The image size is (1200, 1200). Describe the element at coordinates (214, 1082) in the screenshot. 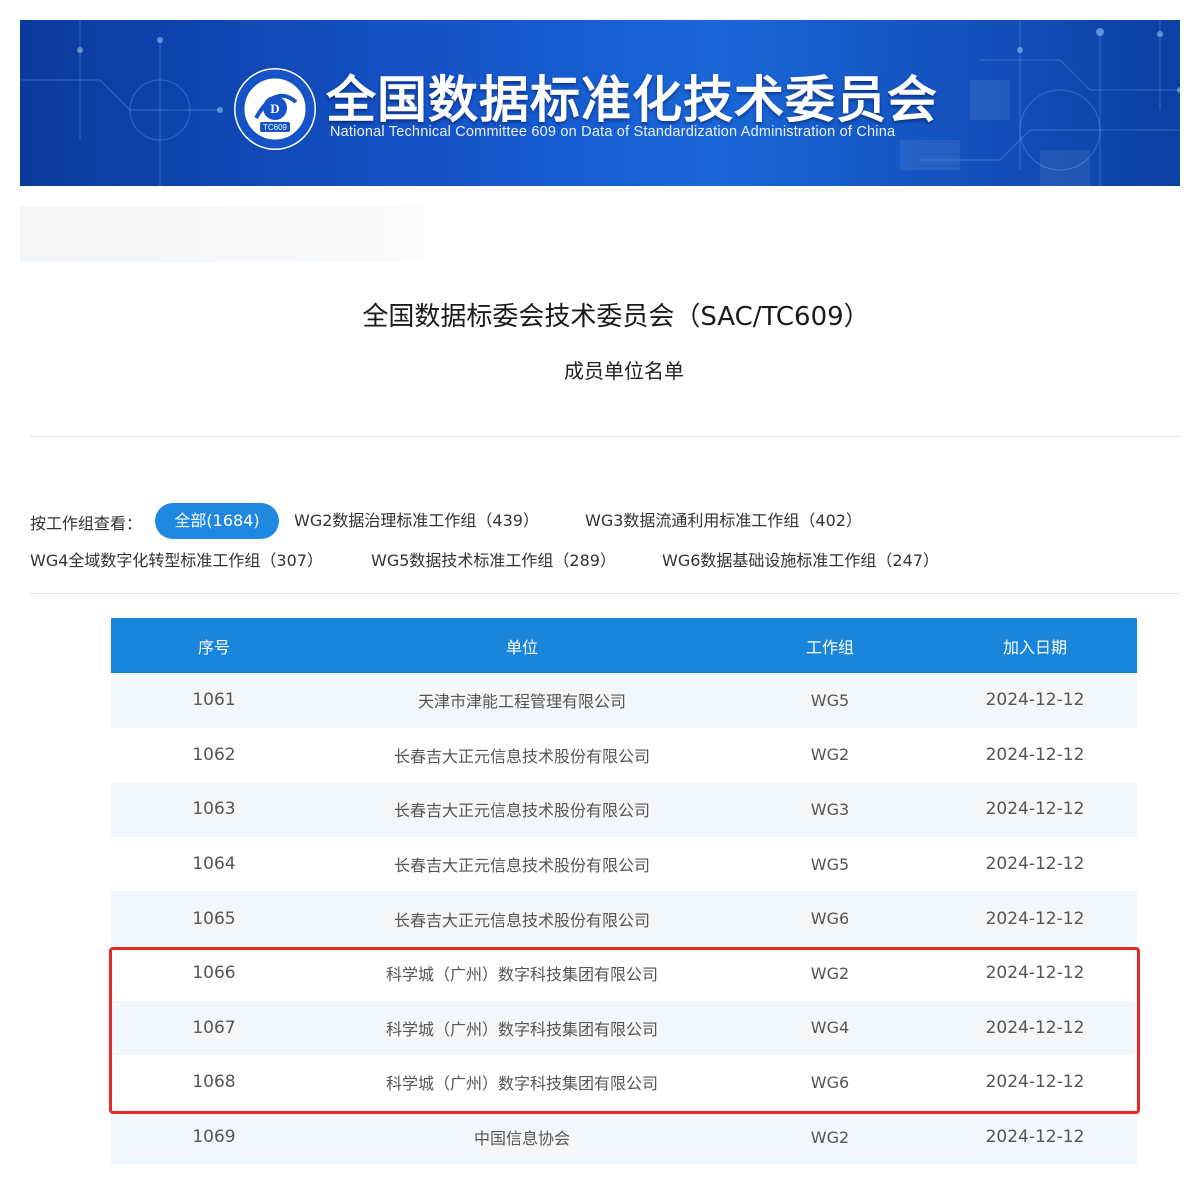

I see `cell-no: 1068` at that location.